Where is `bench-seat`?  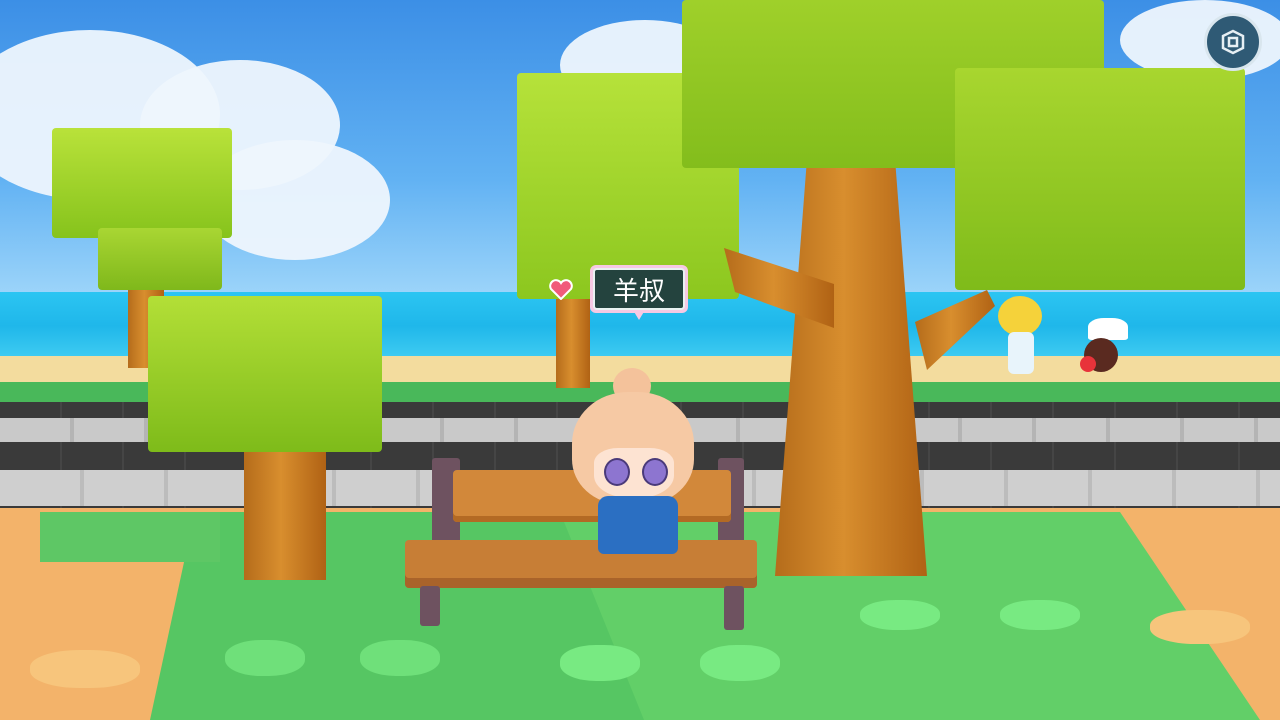 bench-seat is located at coordinates (581, 564).